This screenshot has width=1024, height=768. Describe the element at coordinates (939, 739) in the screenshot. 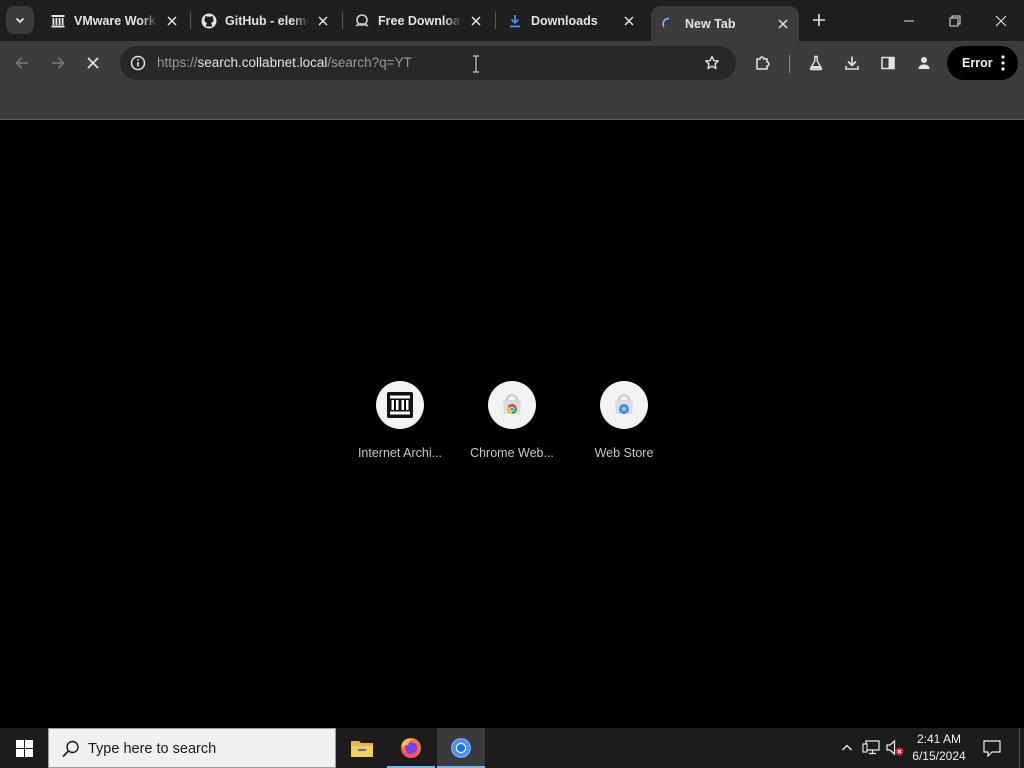

I see `clock-time: 2:41 AM` at that location.